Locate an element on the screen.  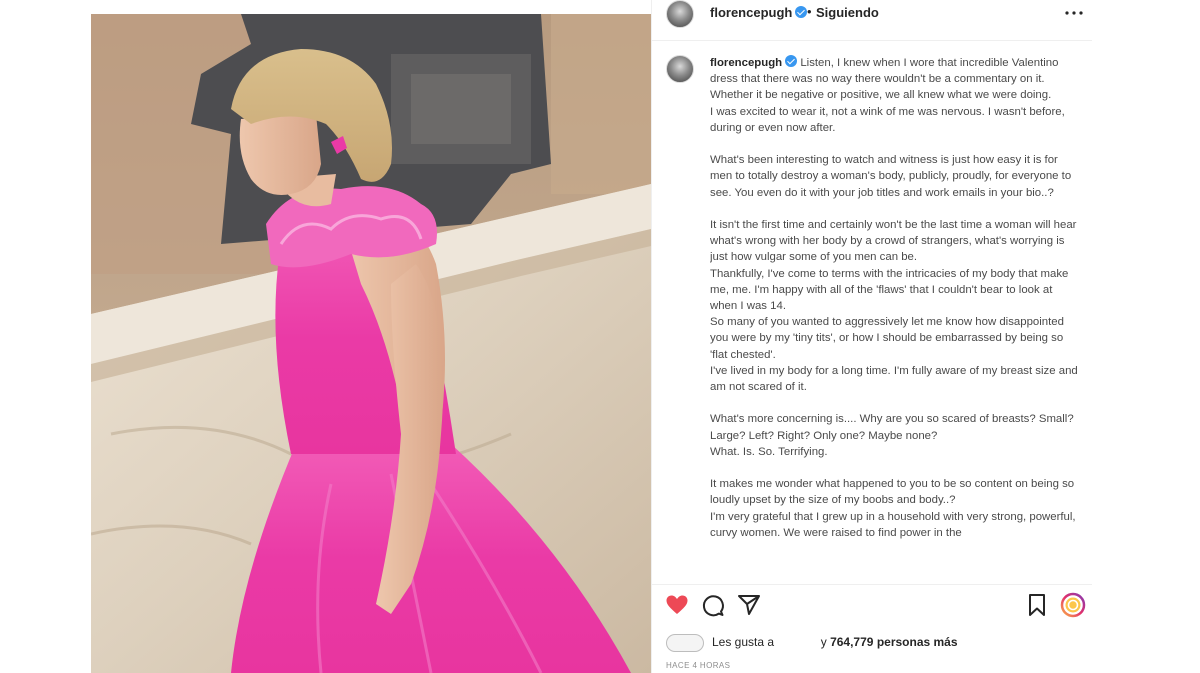
follow-status-button: Siguiendo is located at coordinates (847, 12).